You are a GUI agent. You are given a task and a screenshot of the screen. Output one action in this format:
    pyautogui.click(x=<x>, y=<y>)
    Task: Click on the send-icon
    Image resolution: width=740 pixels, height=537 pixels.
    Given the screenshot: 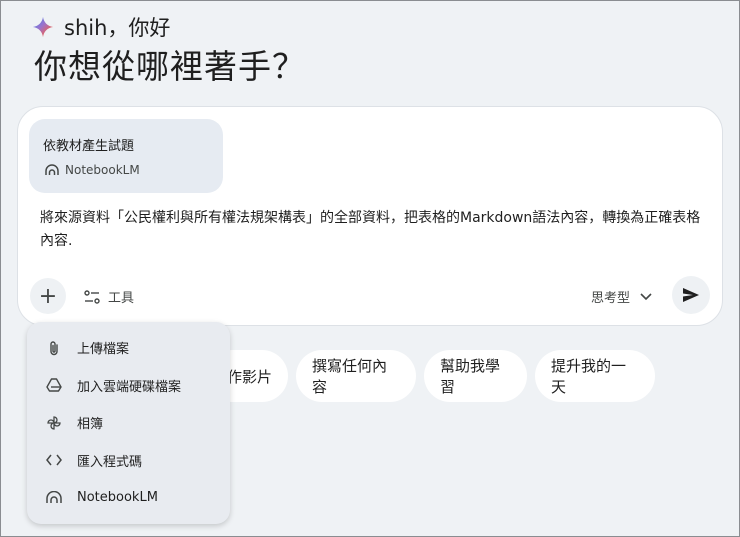 What is the action you would take?
    pyautogui.click(x=691, y=295)
    